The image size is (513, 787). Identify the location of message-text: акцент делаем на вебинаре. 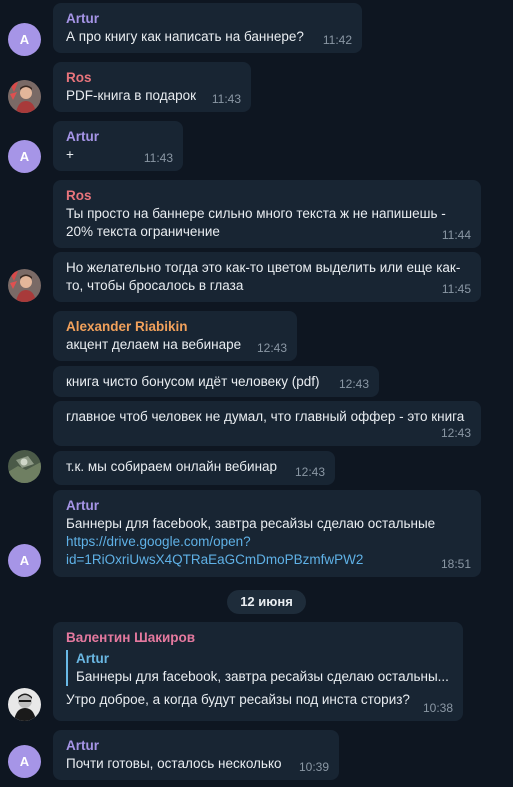
(154, 344).